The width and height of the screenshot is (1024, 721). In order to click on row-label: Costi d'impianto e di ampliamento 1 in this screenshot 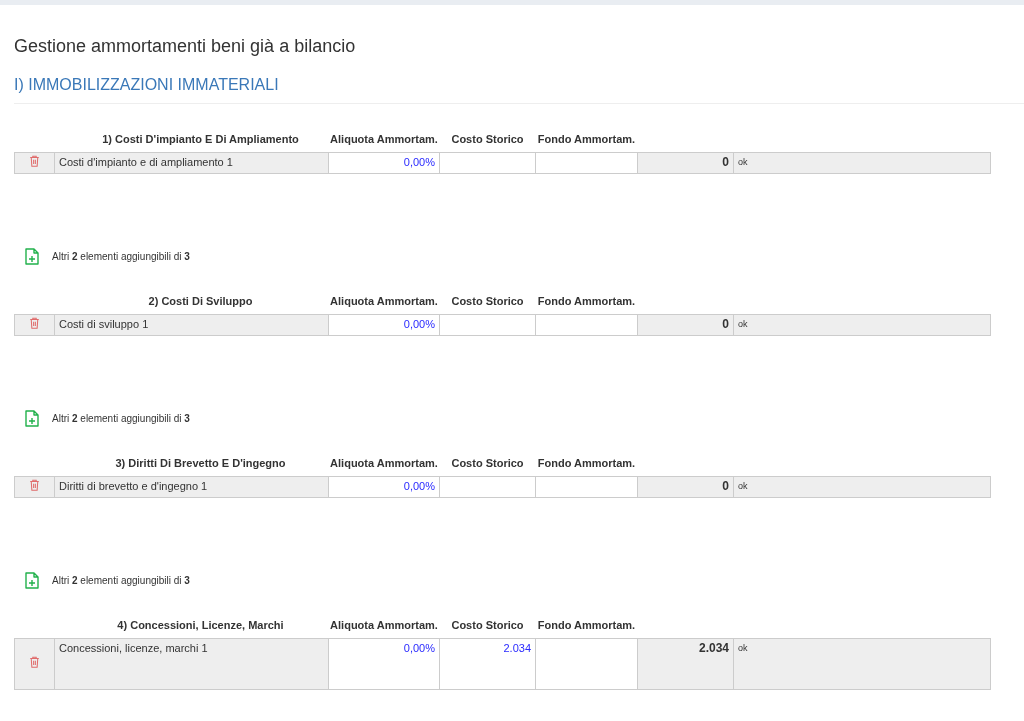, I will do `click(191, 163)`.